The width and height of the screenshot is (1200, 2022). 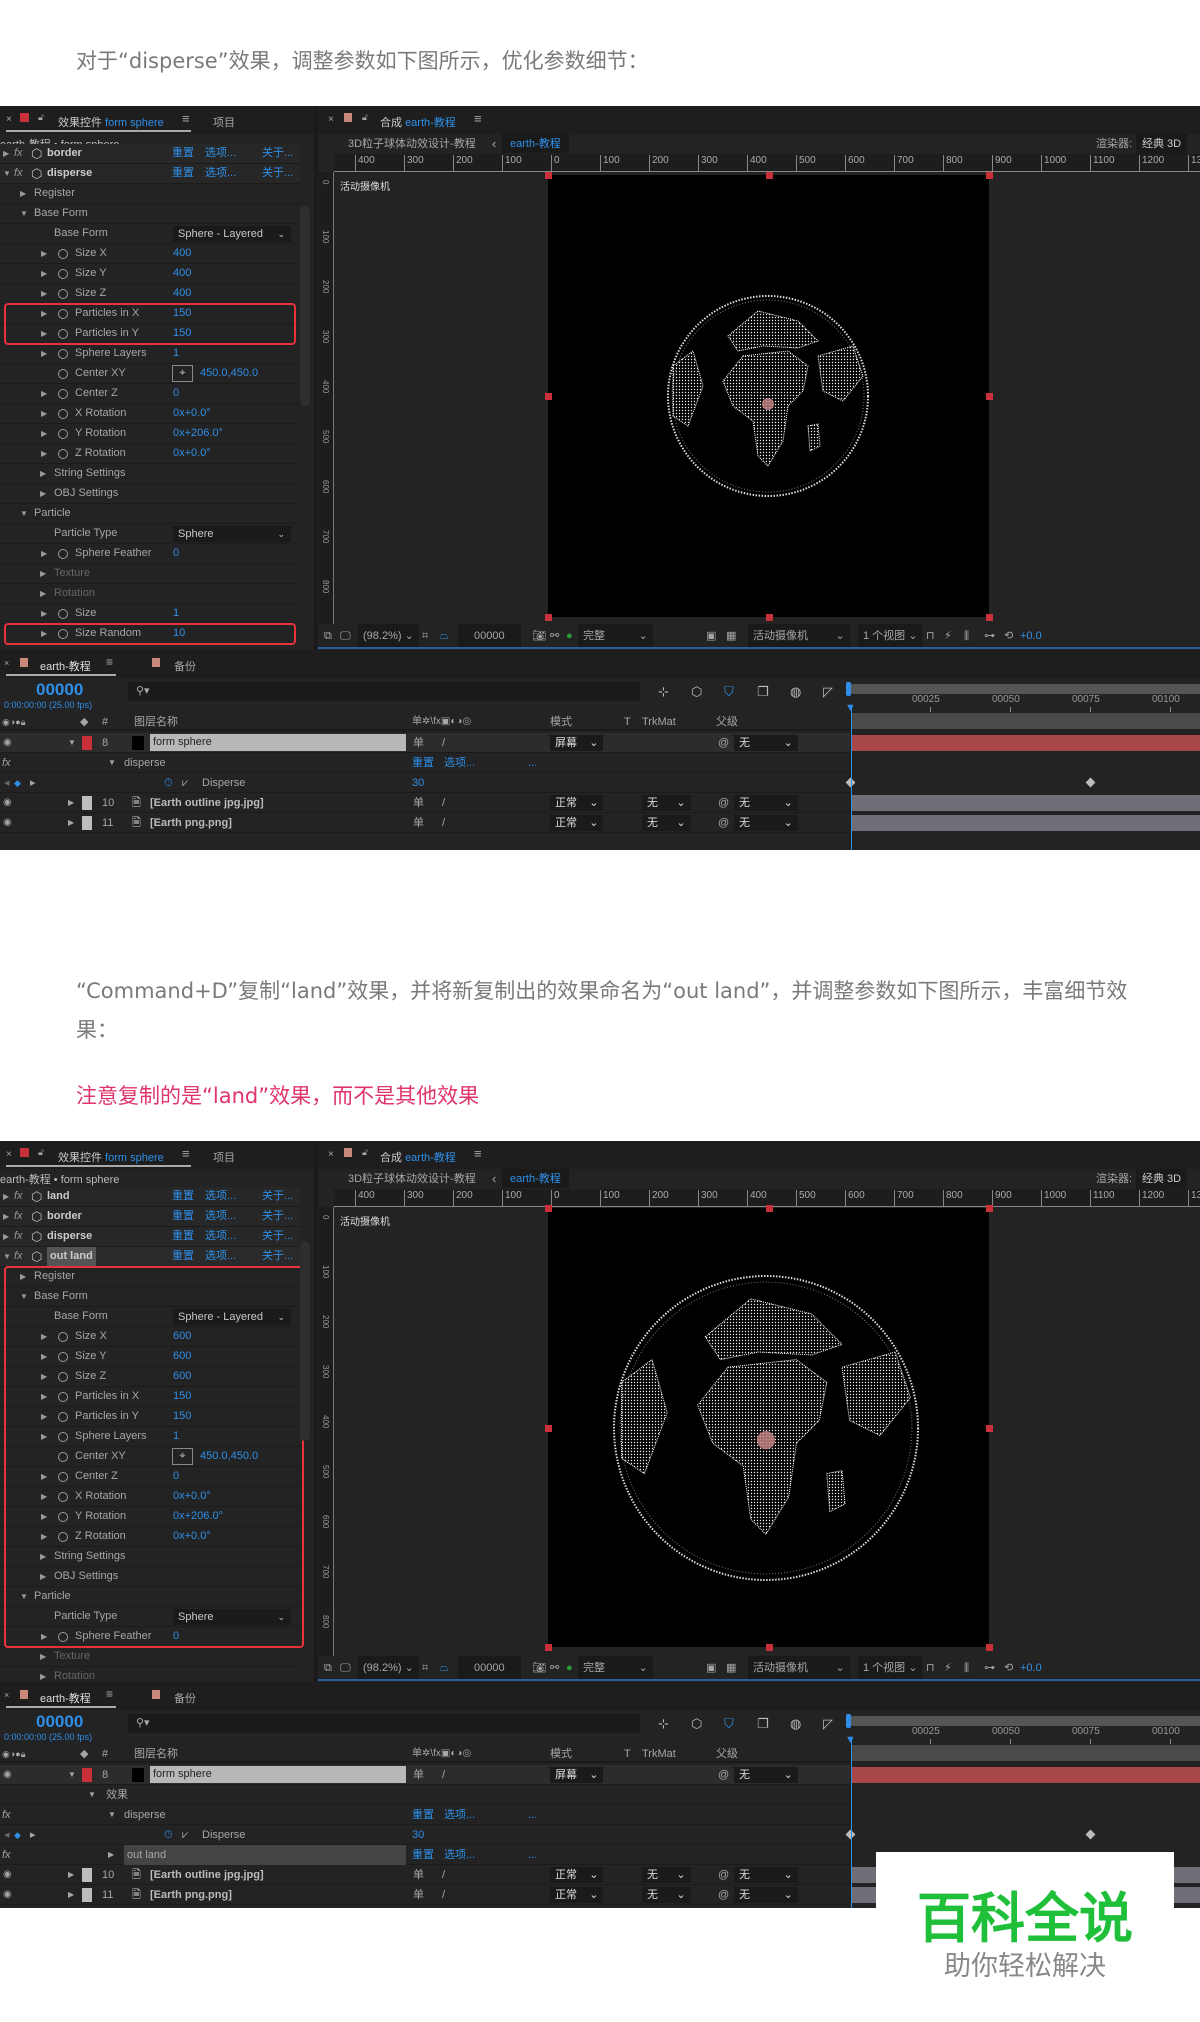 What do you see at coordinates (561, 1754) in the screenshot?
I see `column-mode: 模式` at bounding box center [561, 1754].